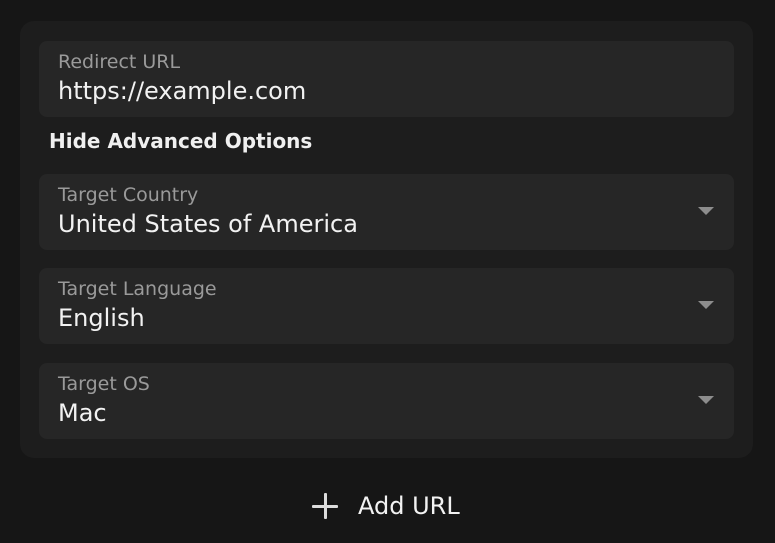 The image size is (775, 543). I want to click on target-country-value: United States of America, so click(208, 224).